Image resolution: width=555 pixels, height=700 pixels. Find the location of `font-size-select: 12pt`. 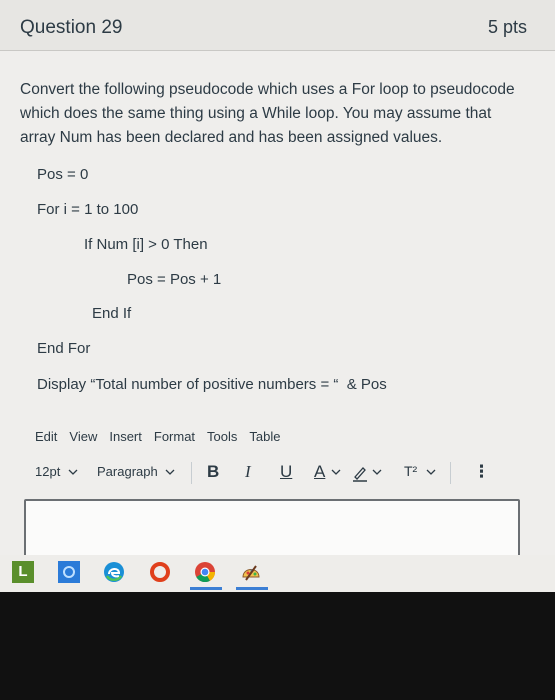

font-size-select: 12pt is located at coordinates (56, 471).